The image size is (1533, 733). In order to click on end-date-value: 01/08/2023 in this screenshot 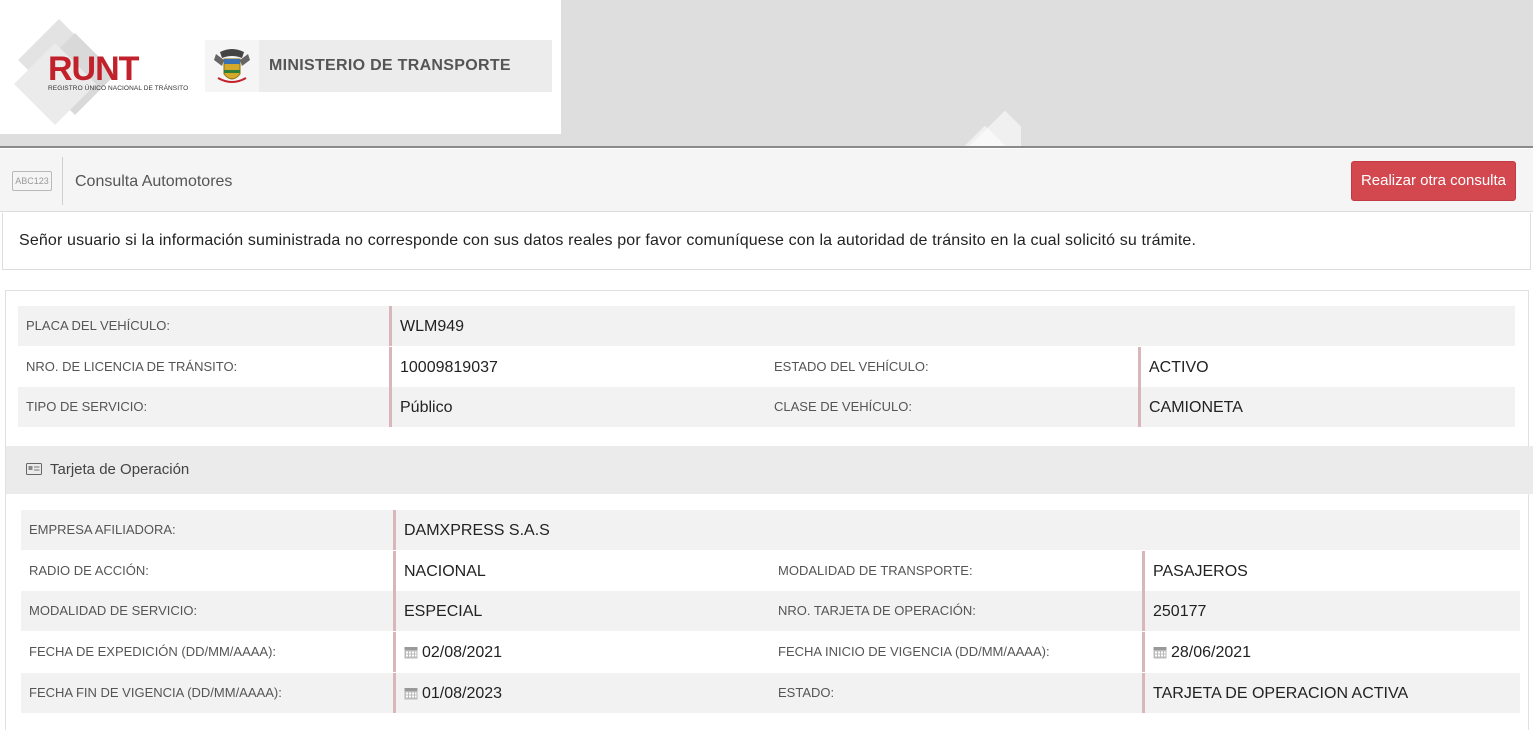, I will do `click(462, 693)`.